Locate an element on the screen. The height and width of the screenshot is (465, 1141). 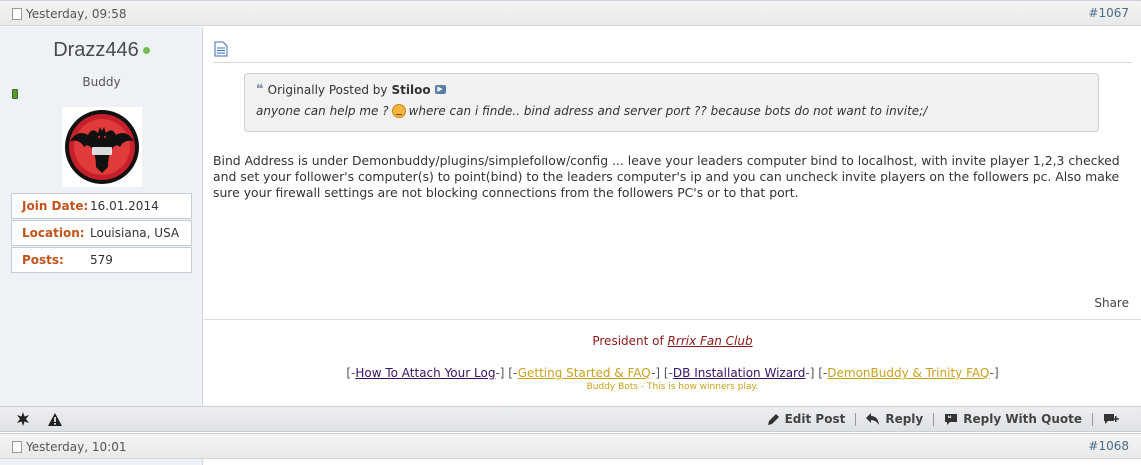
bat-logo-icon is located at coordinates (102, 147).